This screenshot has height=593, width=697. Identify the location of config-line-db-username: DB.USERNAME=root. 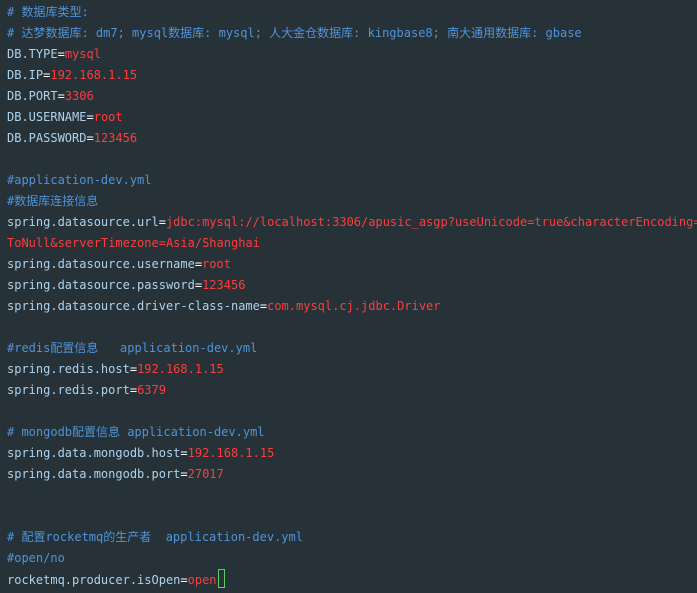
(65, 117).